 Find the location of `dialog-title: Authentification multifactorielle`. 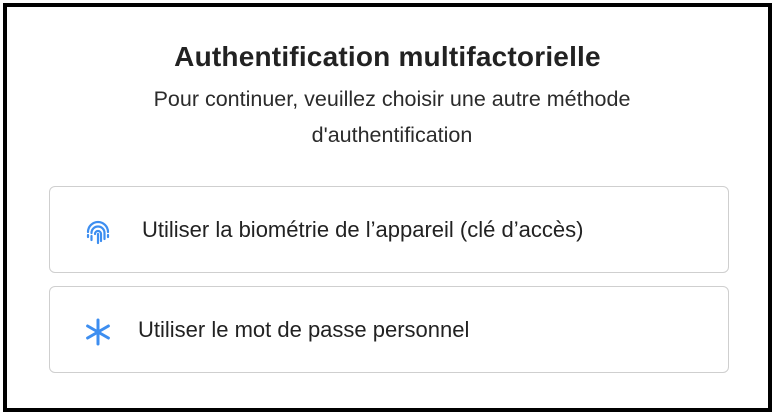

dialog-title: Authentification multifactorielle is located at coordinates (387, 56).